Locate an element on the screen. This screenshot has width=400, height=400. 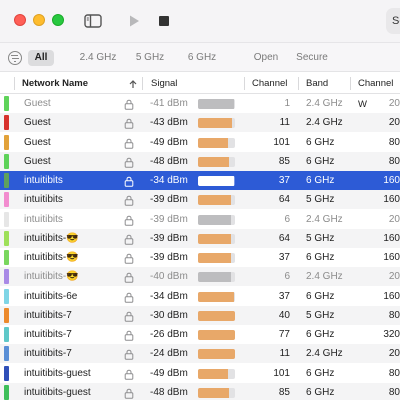
table-row: intuitibits-😎 -39 dBm 64 5 GHz 160 is located at coordinates (200, 238).